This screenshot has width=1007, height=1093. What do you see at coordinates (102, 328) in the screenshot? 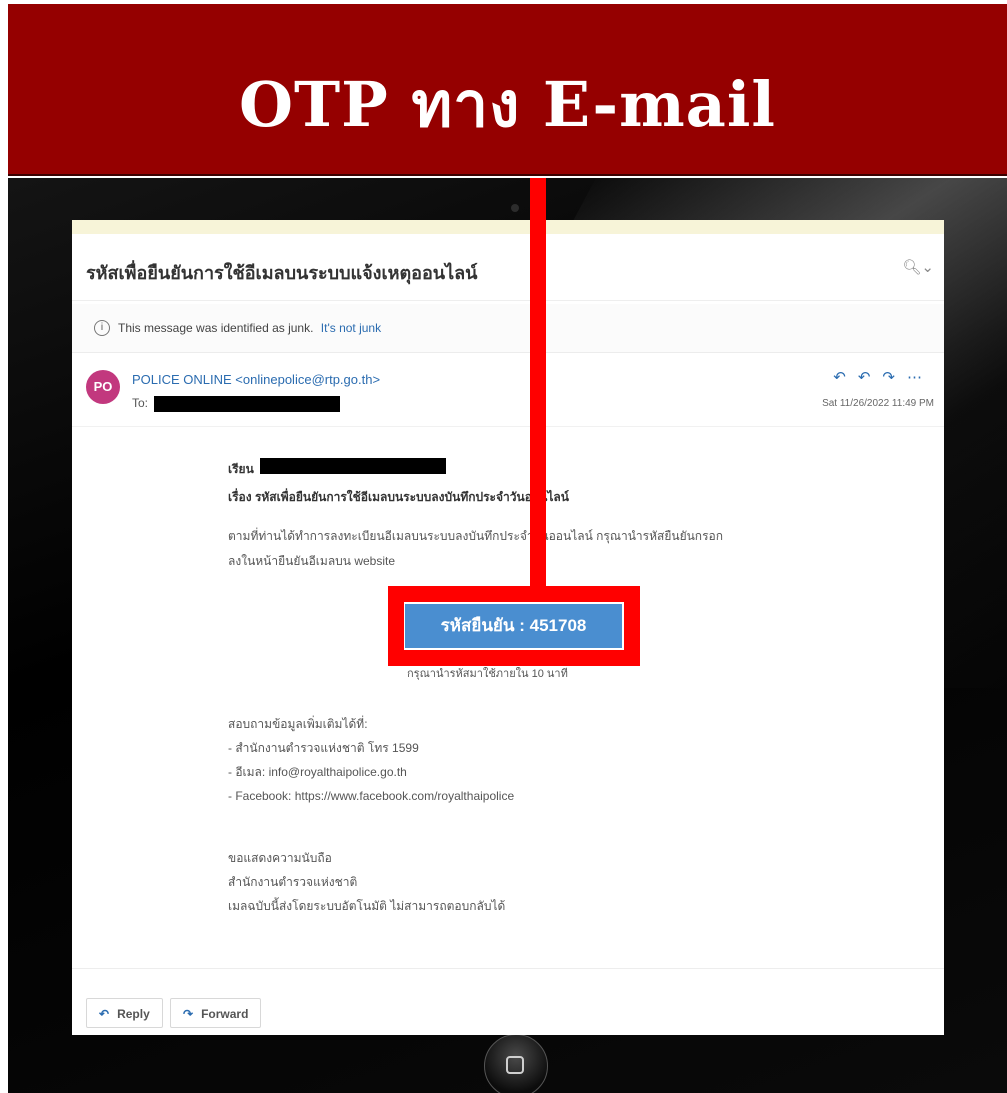
I see `info-icon: i` at bounding box center [102, 328].